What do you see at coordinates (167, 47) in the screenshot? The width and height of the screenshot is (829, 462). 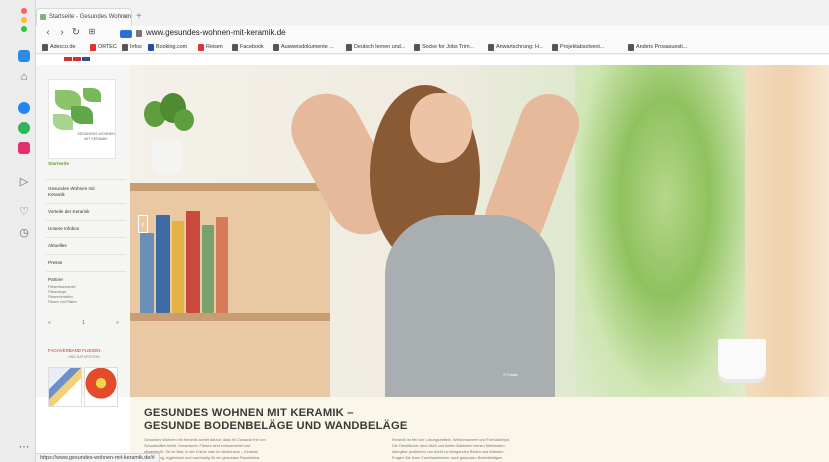 I see `bookmark-item: Booking.com` at bounding box center [167, 47].